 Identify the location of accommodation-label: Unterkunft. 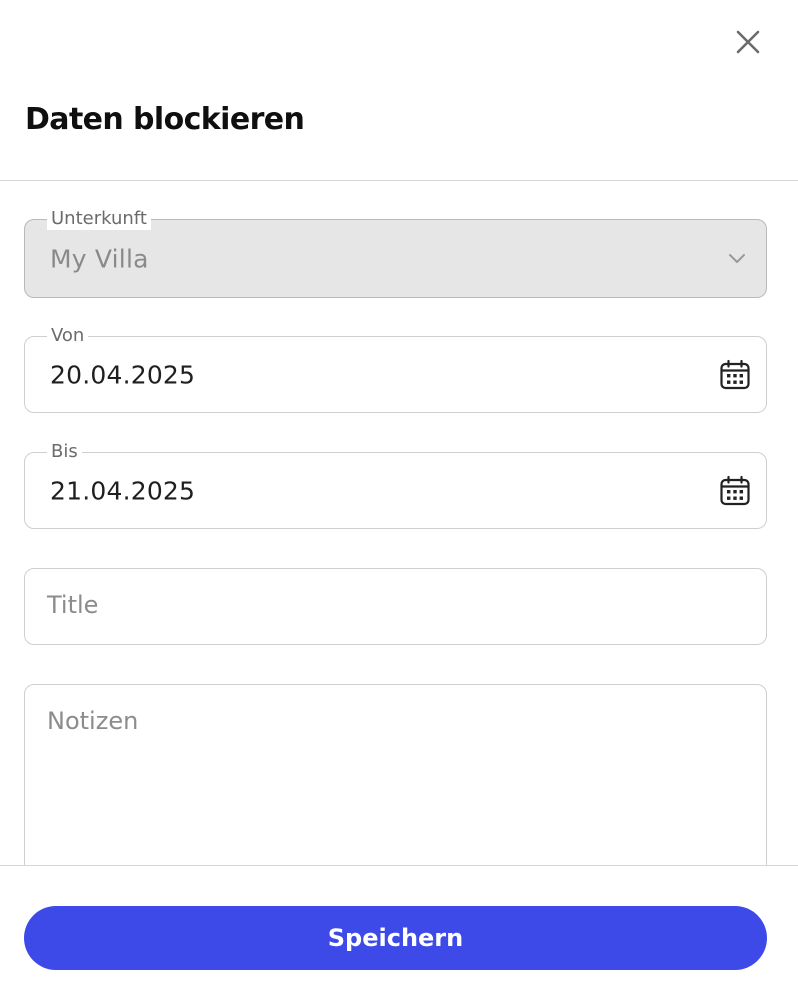
(99, 219).